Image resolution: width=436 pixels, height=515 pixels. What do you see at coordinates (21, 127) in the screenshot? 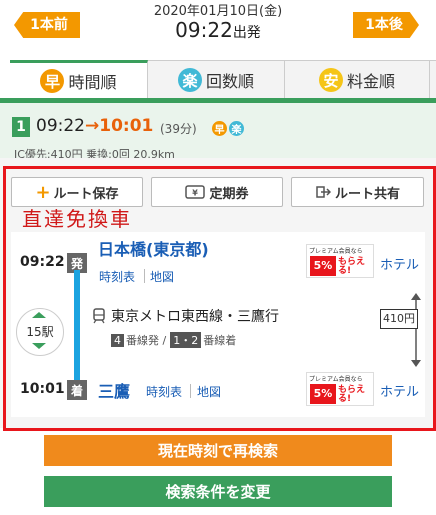
I see `route-number-badge: 1` at bounding box center [21, 127].